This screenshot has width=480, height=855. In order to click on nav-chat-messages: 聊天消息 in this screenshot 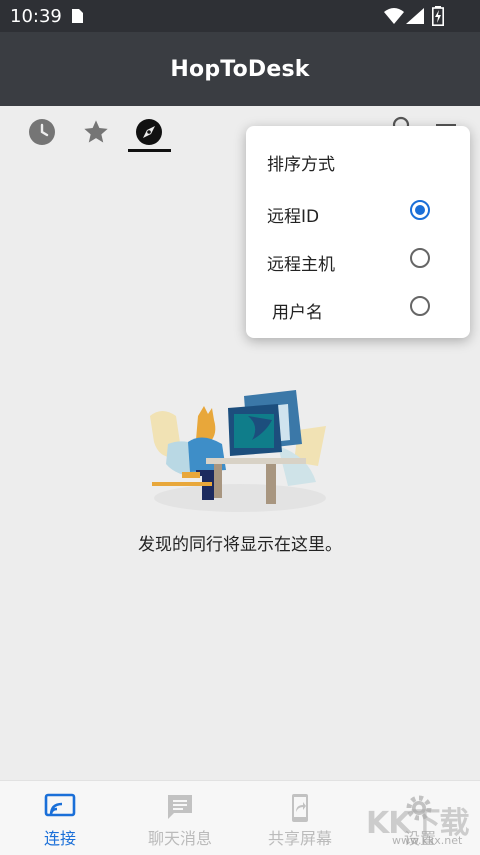, I will do `click(180, 818)`.